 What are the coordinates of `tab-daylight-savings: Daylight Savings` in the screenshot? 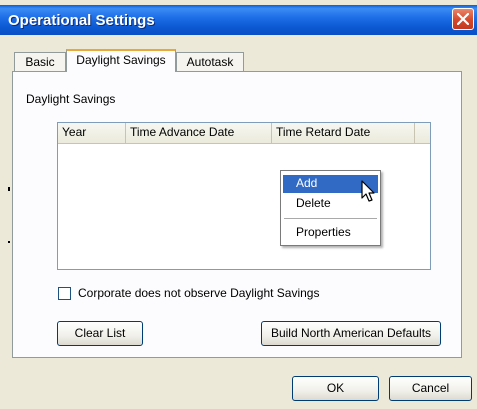 It's located at (121, 60).